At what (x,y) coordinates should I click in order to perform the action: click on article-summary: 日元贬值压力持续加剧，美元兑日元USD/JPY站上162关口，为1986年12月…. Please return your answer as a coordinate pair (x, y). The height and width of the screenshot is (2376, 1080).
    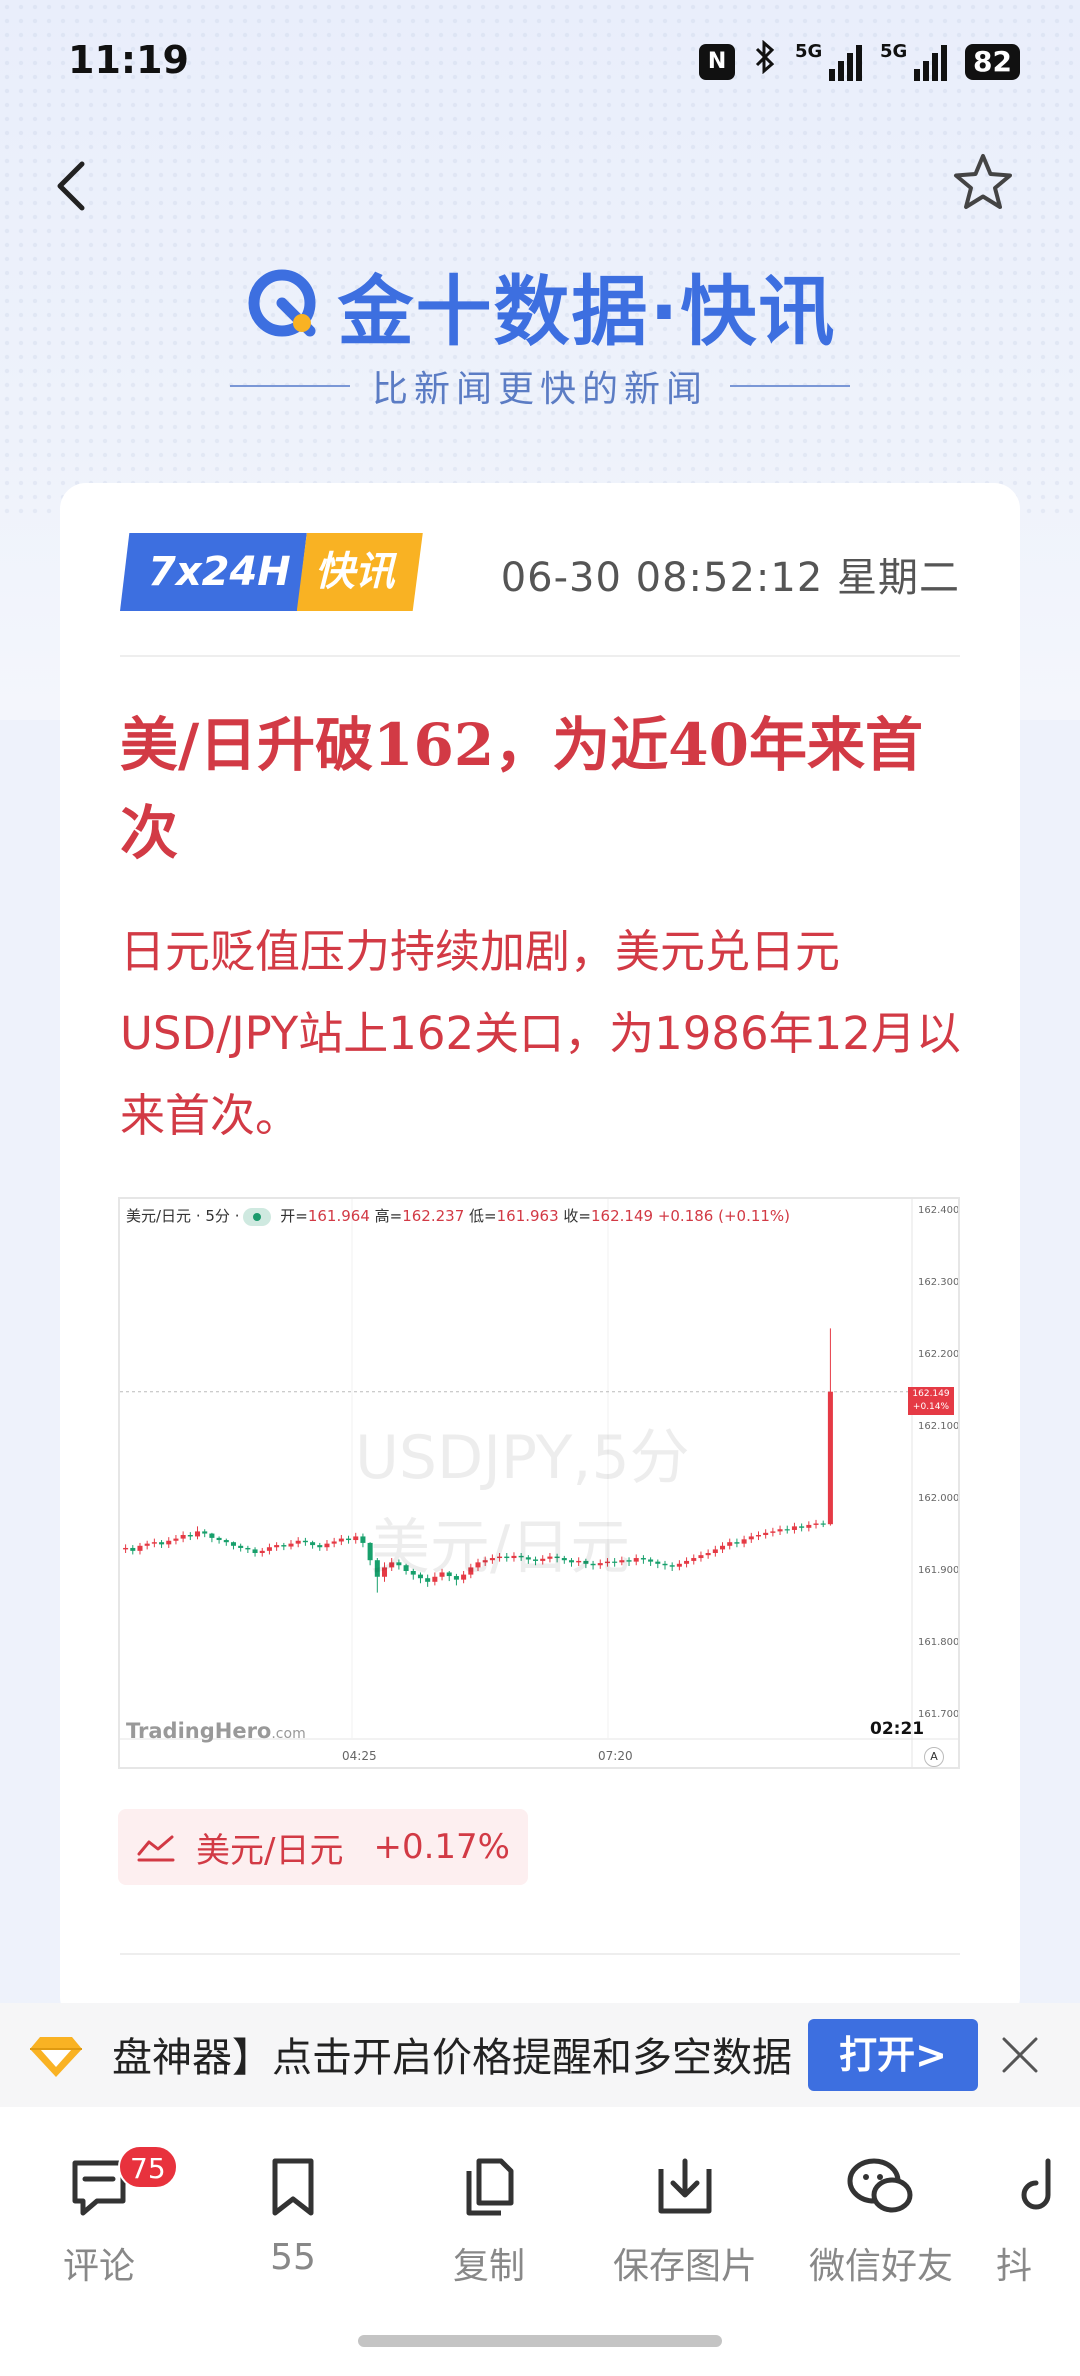
    Looking at the image, I should click on (540, 1033).